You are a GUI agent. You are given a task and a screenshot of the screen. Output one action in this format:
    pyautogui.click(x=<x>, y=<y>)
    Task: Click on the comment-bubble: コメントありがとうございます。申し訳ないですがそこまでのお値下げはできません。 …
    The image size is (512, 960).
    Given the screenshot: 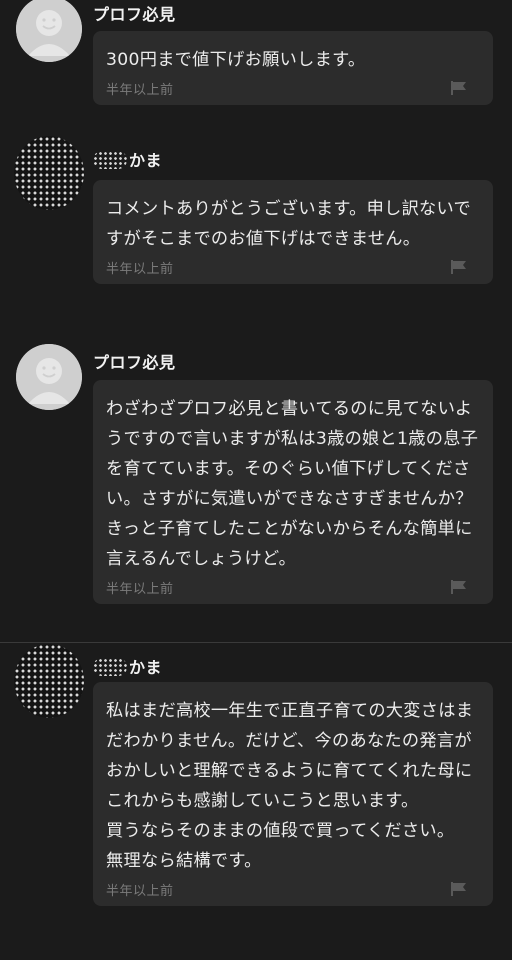 What is the action you would take?
    pyautogui.click(x=293, y=232)
    